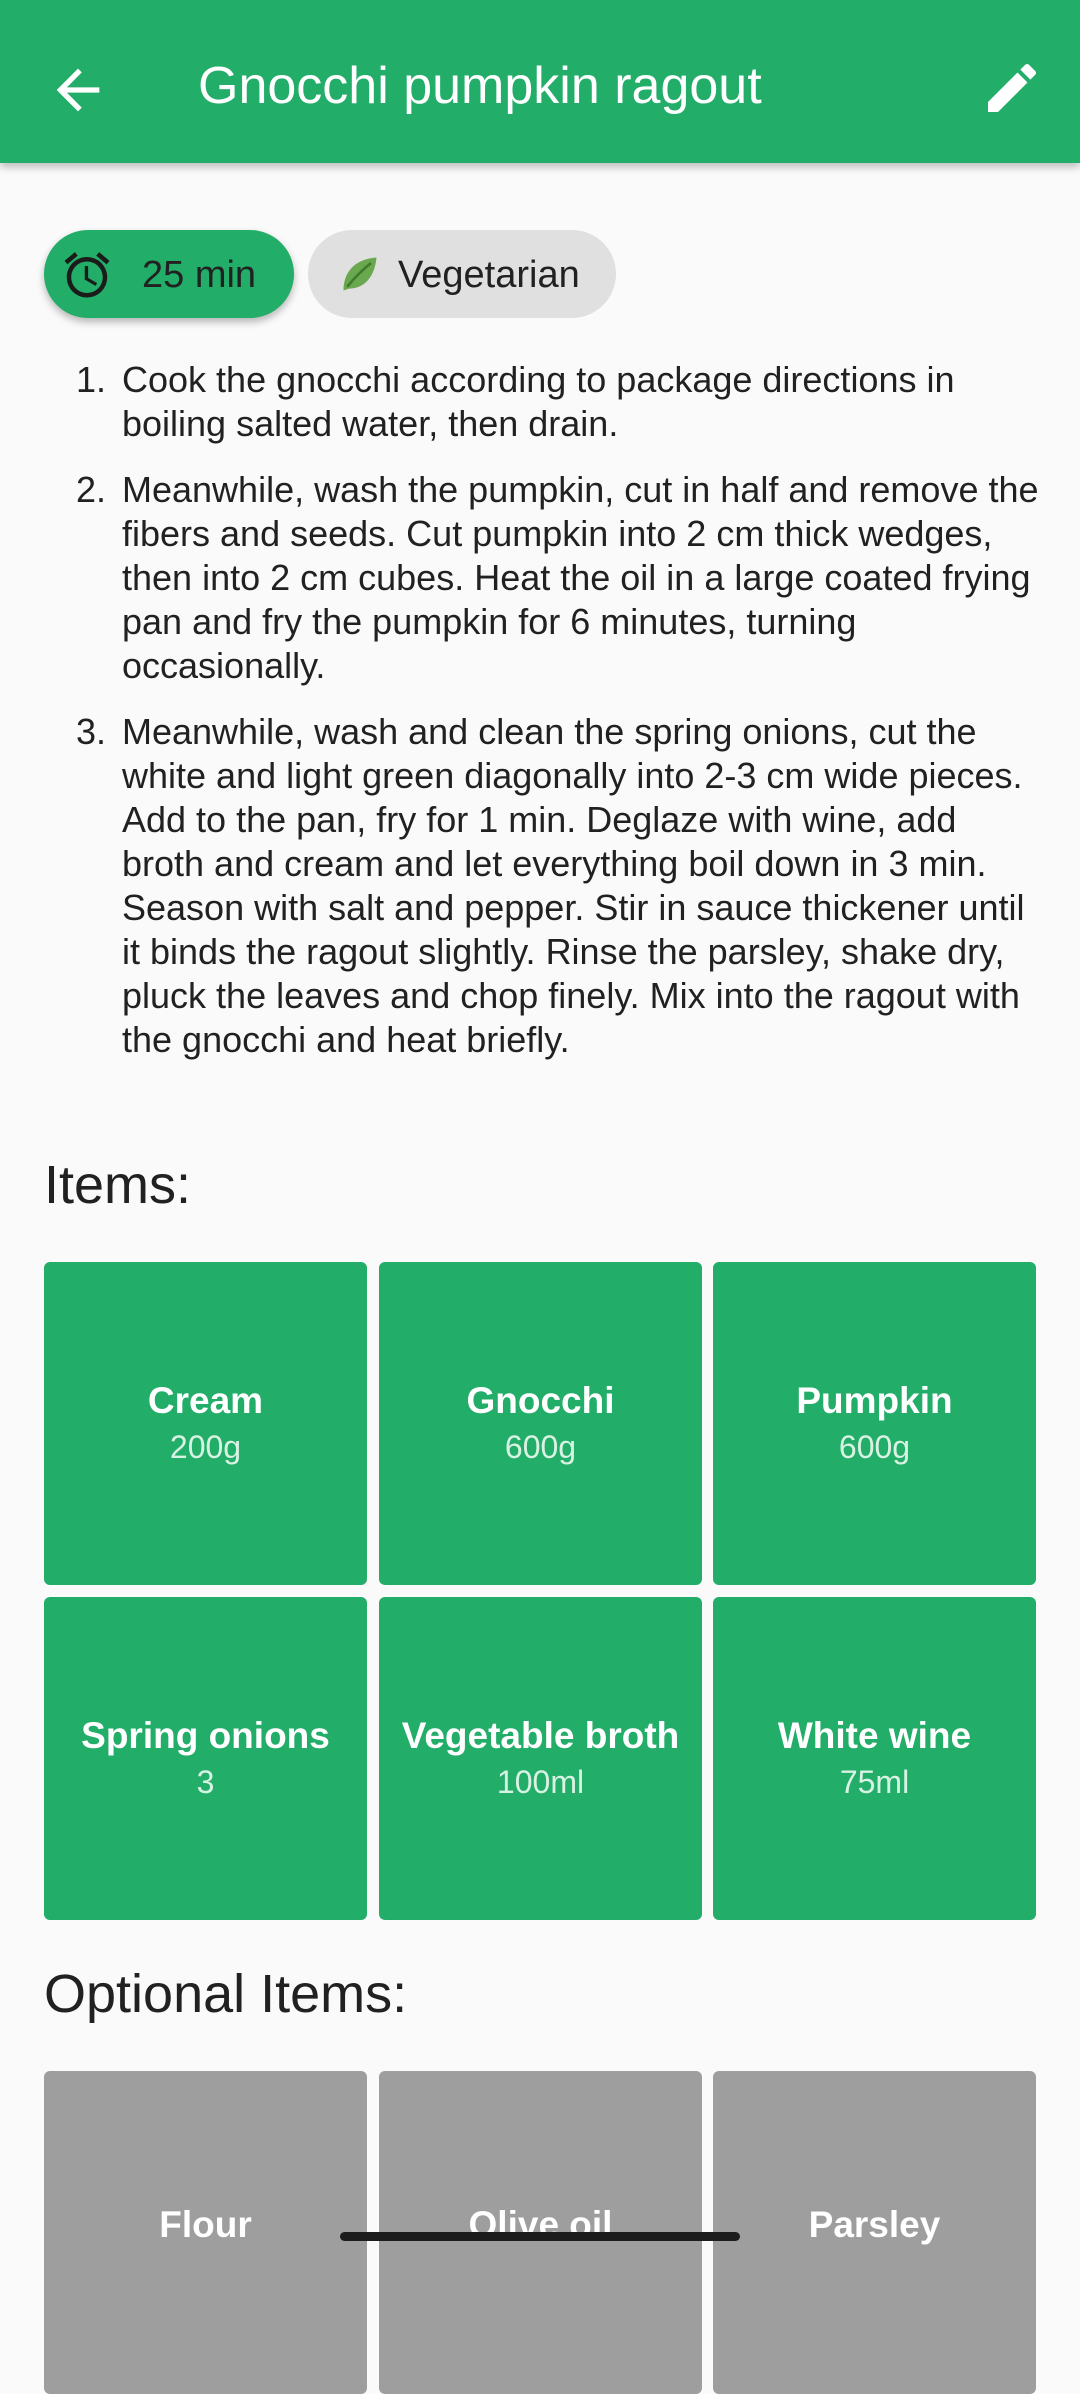  What do you see at coordinates (360, 274) in the screenshot?
I see `leaf-icon` at bounding box center [360, 274].